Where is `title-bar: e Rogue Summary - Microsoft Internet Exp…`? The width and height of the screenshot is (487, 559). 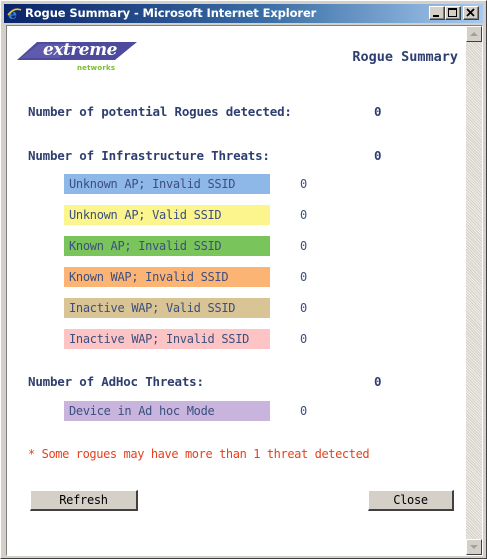
title-bar: e Rogue Summary - Microsoft Internet Exp… is located at coordinates (243, 13).